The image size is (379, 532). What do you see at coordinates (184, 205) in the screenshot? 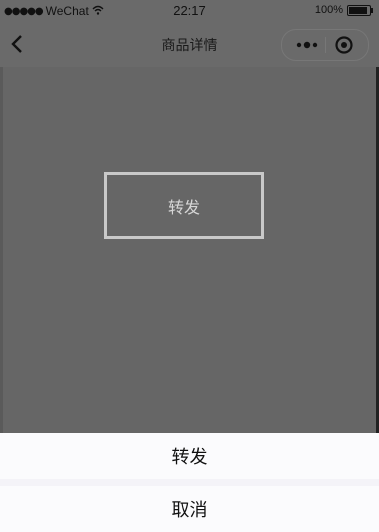
I see `forward-button: 转发` at bounding box center [184, 205].